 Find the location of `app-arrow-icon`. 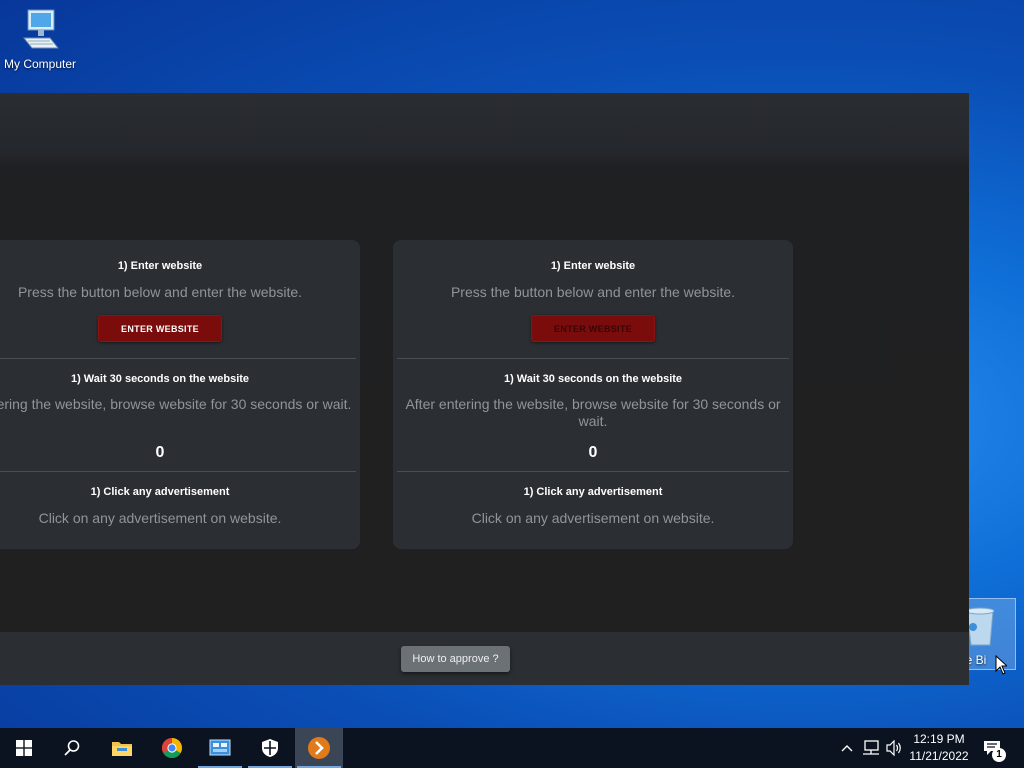

app-arrow-icon is located at coordinates (319, 748).